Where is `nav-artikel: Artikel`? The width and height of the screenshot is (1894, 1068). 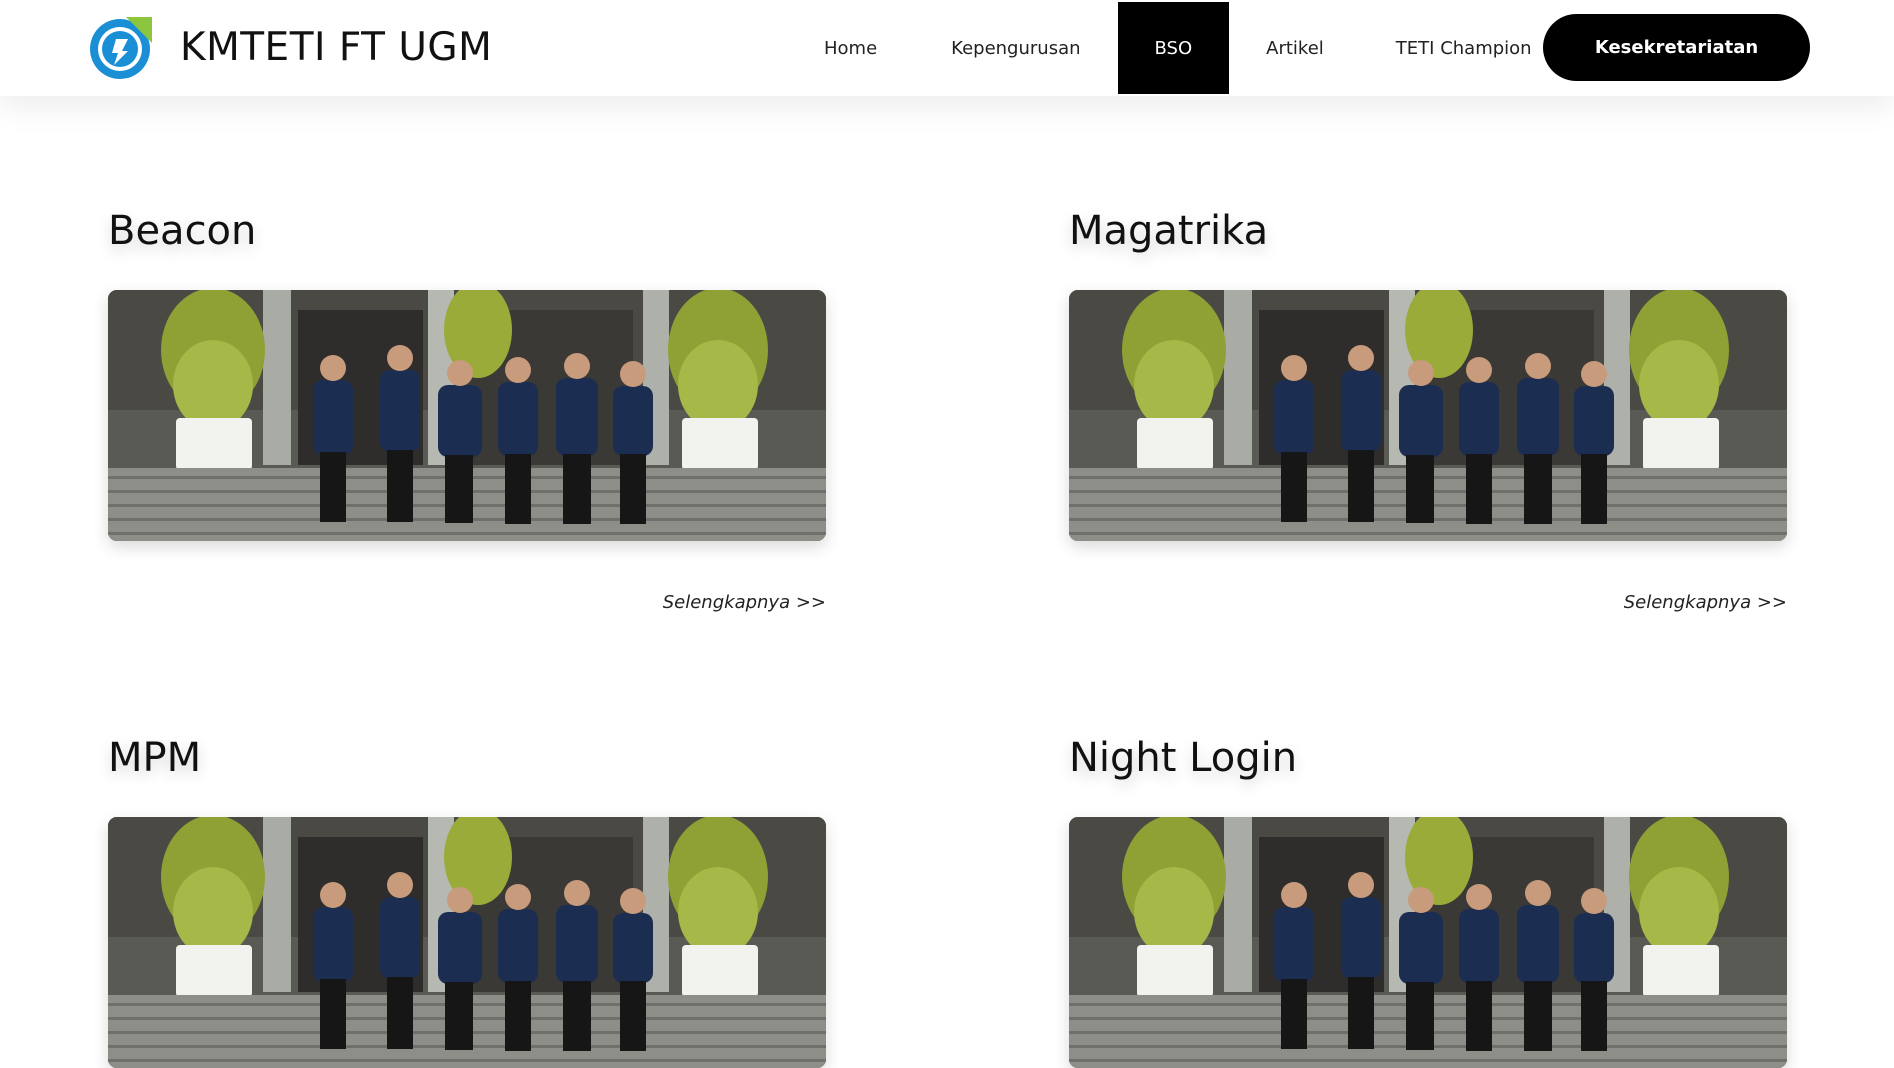 nav-artikel: Artikel is located at coordinates (1295, 48).